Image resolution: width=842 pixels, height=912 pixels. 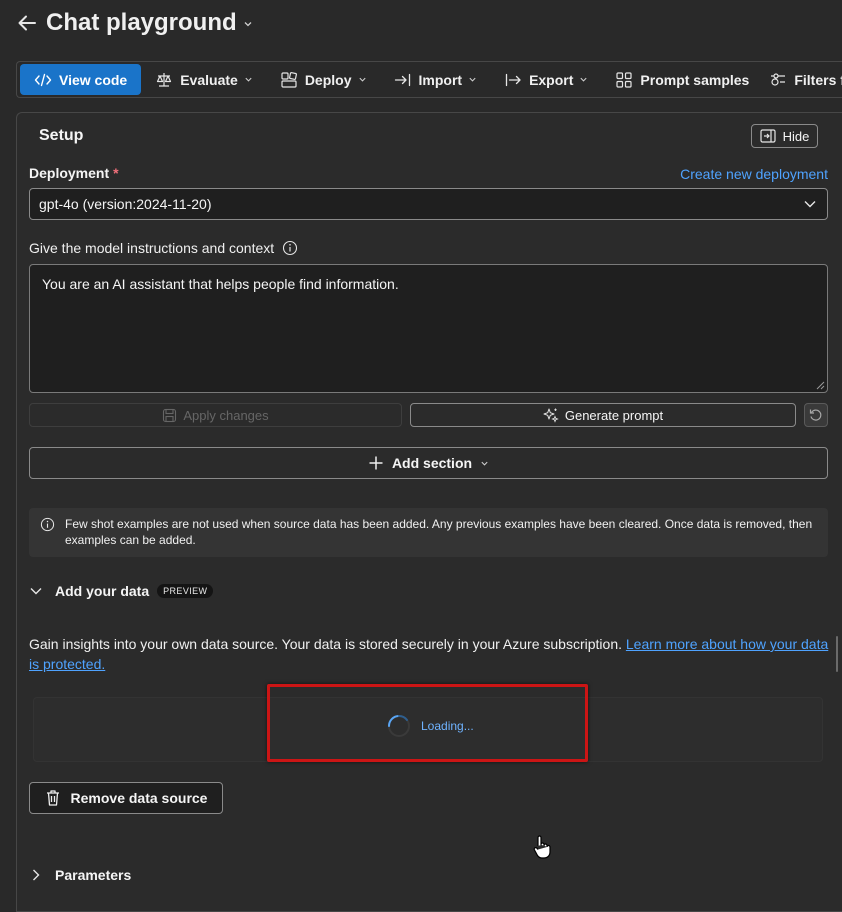 I want to click on back-arrow-icon, so click(x=27, y=23).